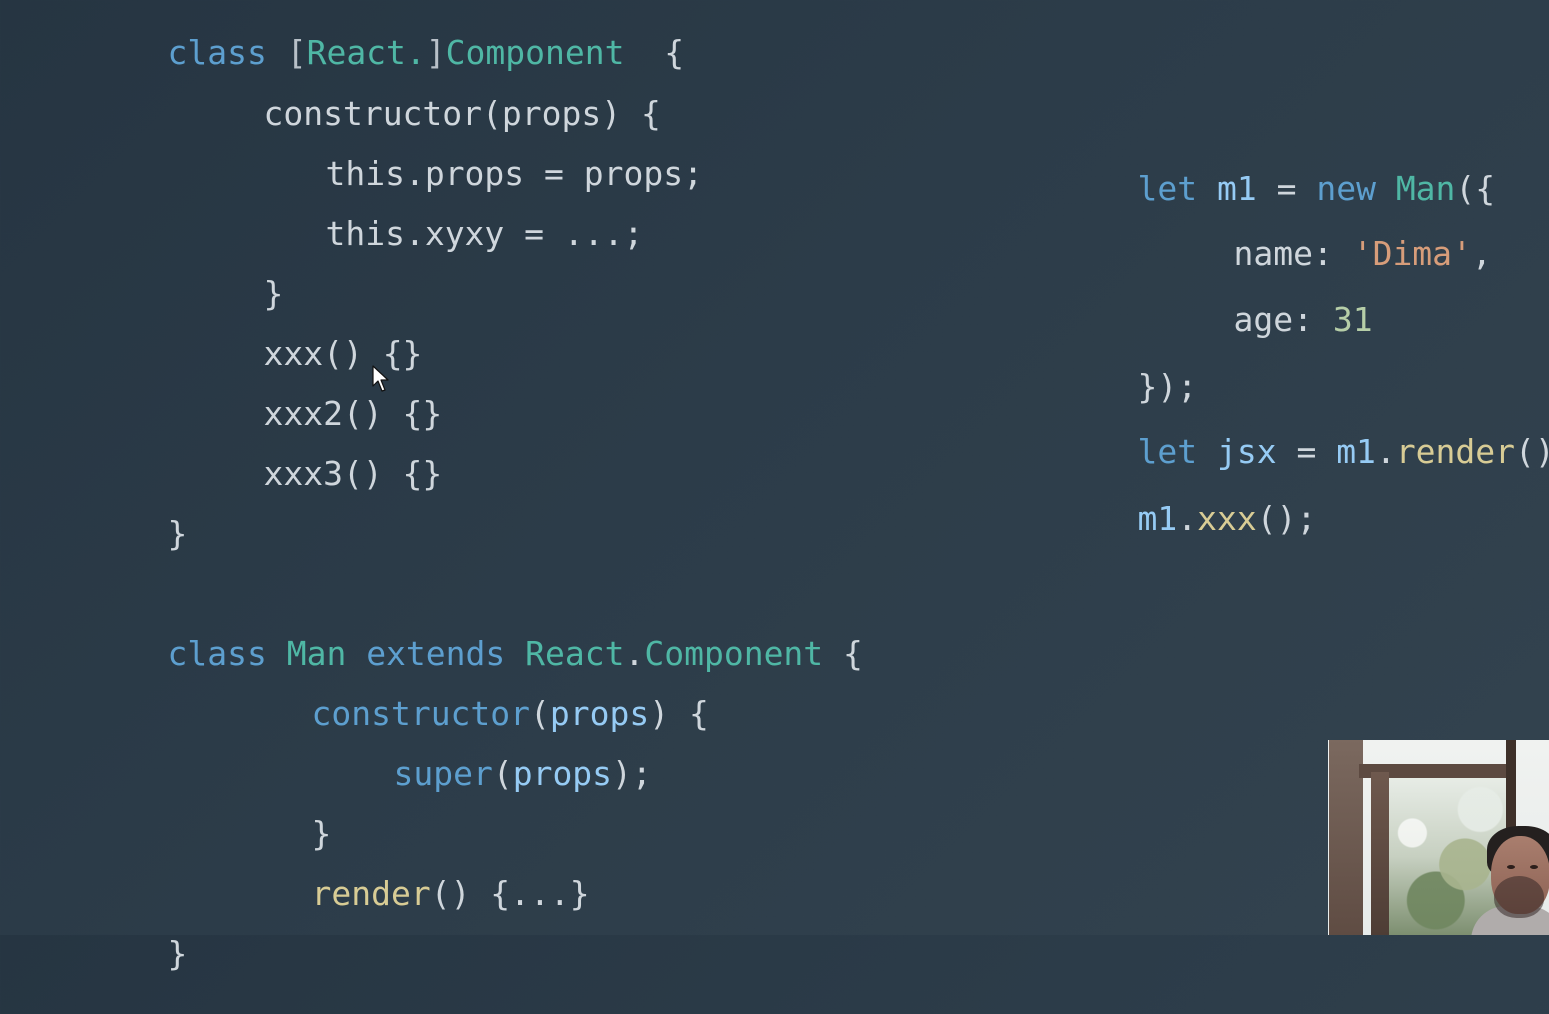  What do you see at coordinates (1385, 451) in the screenshot?
I see `right-line-5-token-5: .` at bounding box center [1385, 451].